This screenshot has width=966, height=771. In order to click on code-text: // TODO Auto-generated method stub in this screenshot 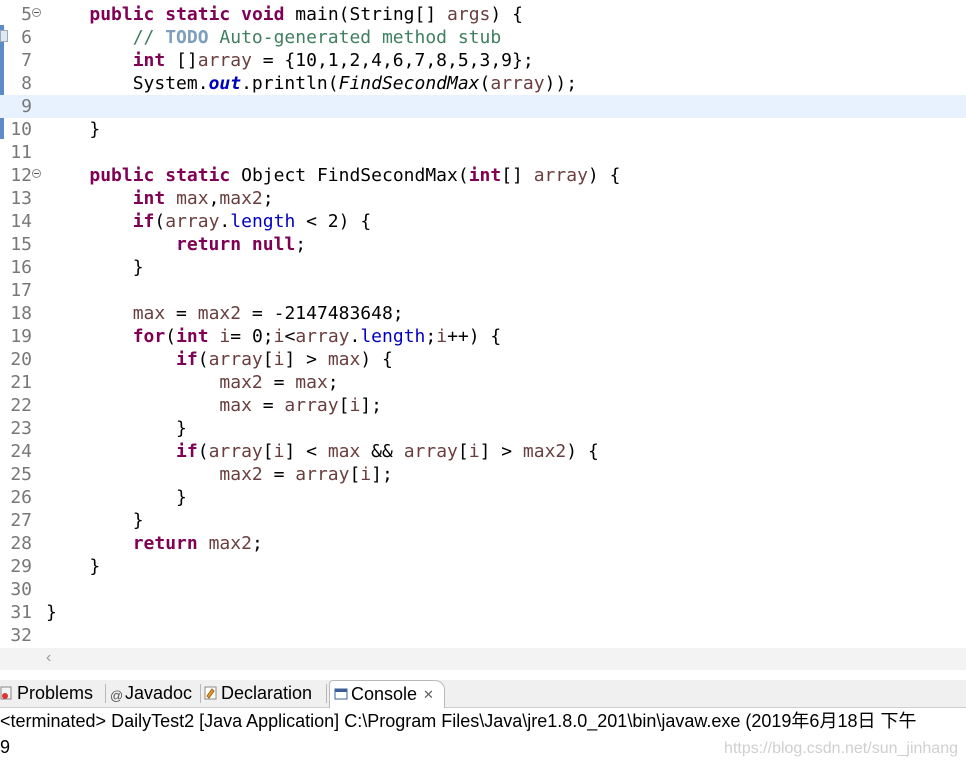, I will do `click(273, 37)`.